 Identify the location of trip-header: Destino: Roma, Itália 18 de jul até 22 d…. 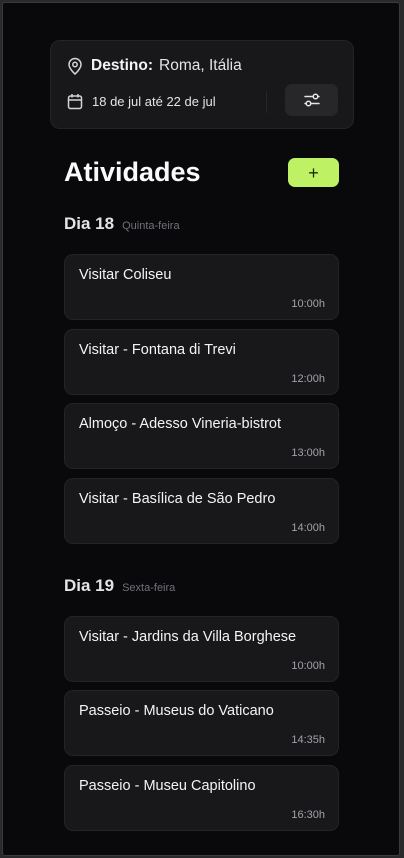
(202, 84).